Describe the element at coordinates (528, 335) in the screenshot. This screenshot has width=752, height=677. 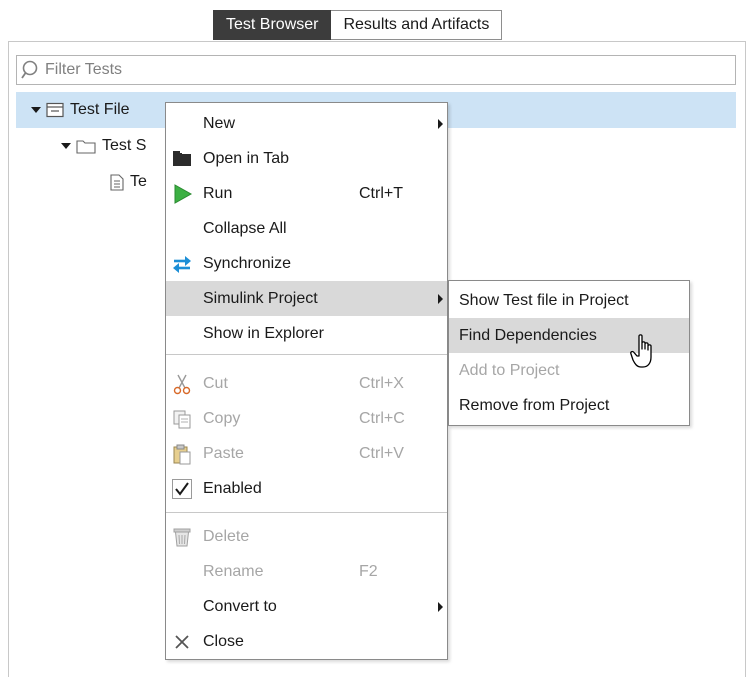
I see `submenu-item-label: Find Dependencies` at that location.